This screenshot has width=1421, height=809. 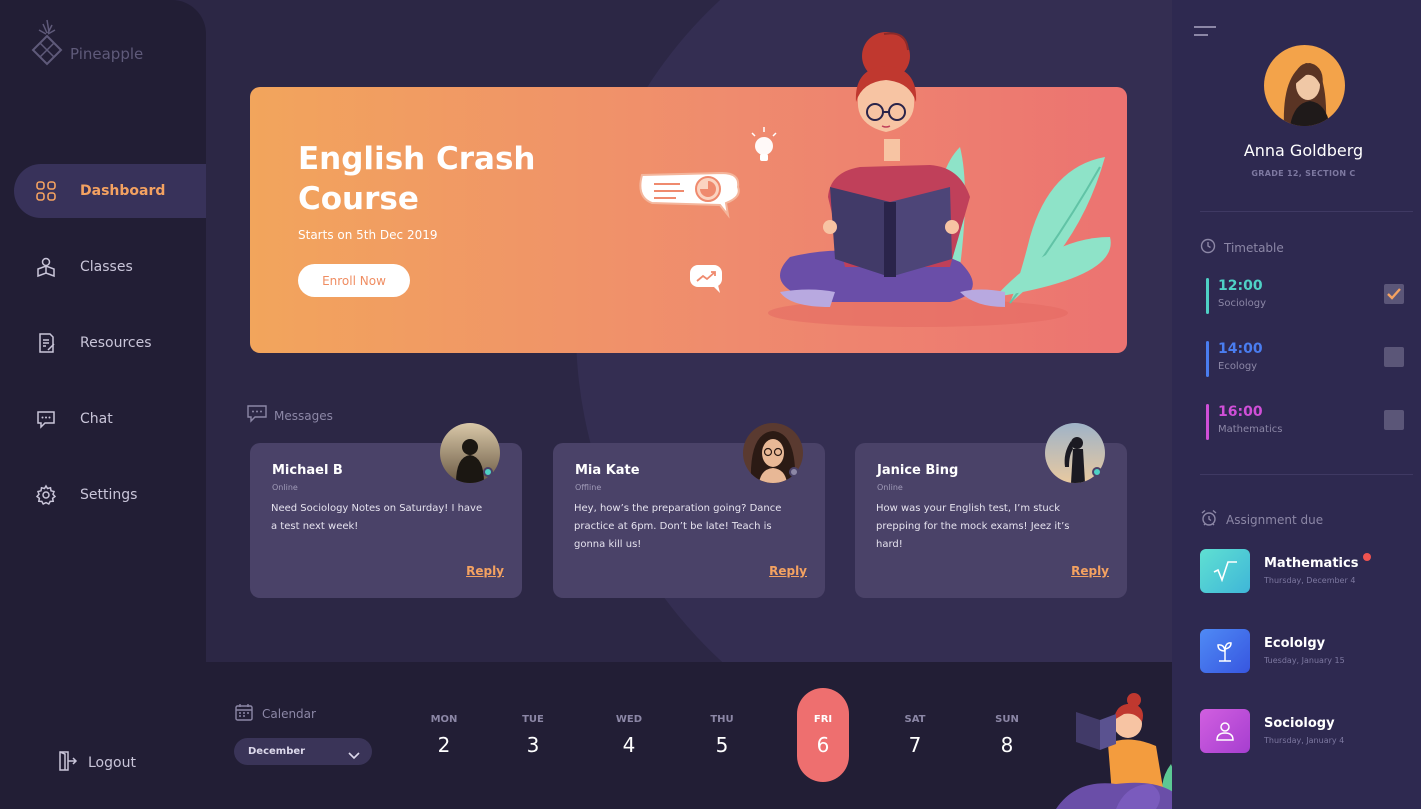 What do you see at coordinates (722, 719) in the screenshot?
I see `day-name: THU` at bounding box center [722, 719].